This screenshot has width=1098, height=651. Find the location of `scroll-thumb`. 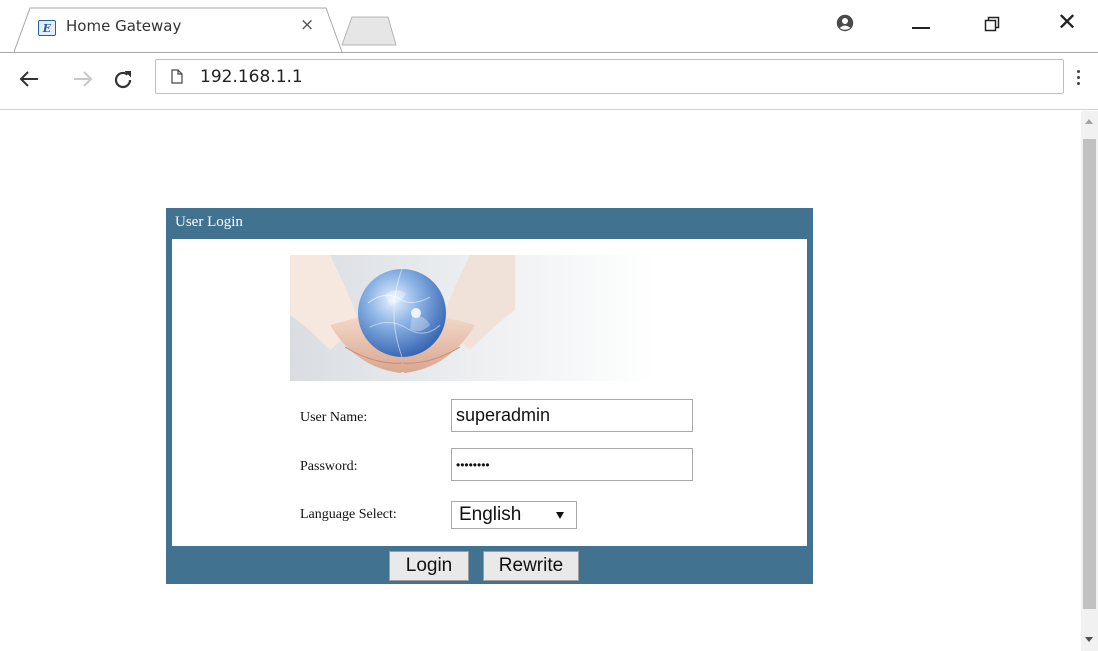

scroll-thumb is located at coordinates (1089, 374).